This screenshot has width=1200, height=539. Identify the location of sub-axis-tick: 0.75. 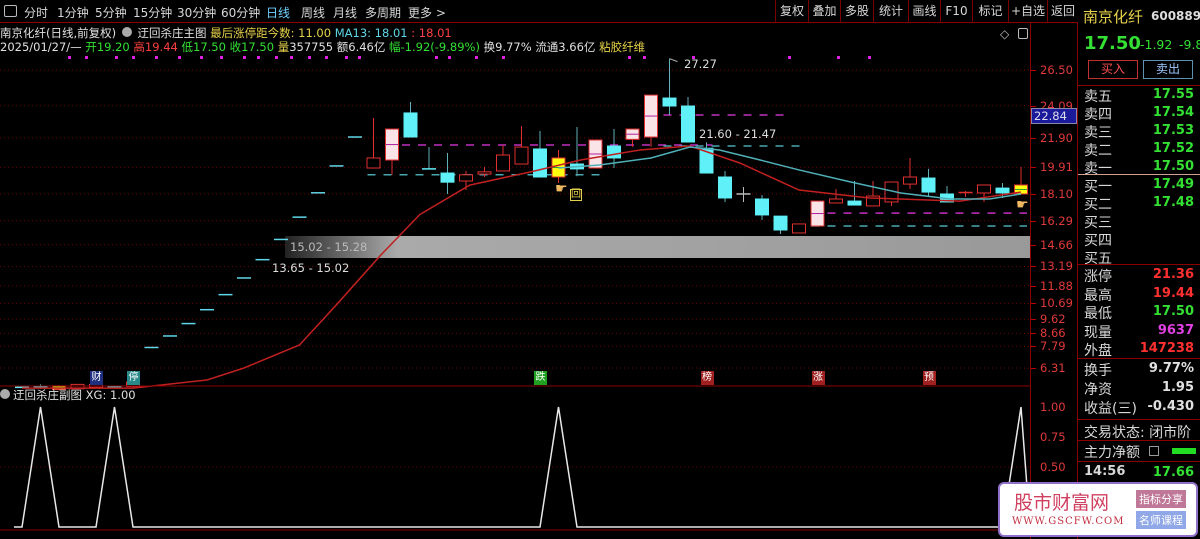
(1053, 437).